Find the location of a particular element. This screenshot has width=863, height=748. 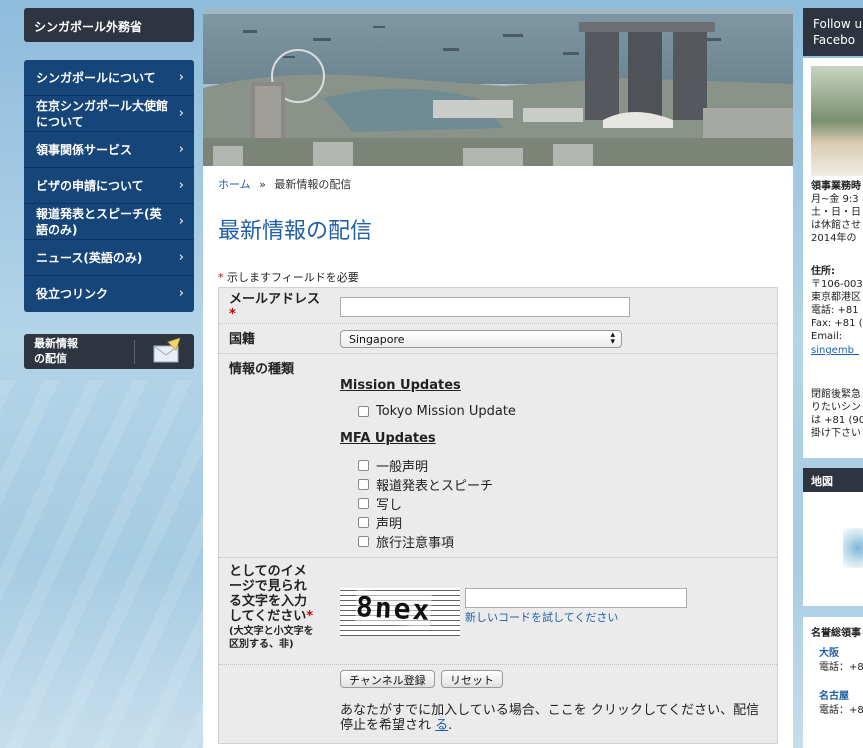

checkbox-travel-advisory: 旅行注意事項 is located at coordinates (406, 541).